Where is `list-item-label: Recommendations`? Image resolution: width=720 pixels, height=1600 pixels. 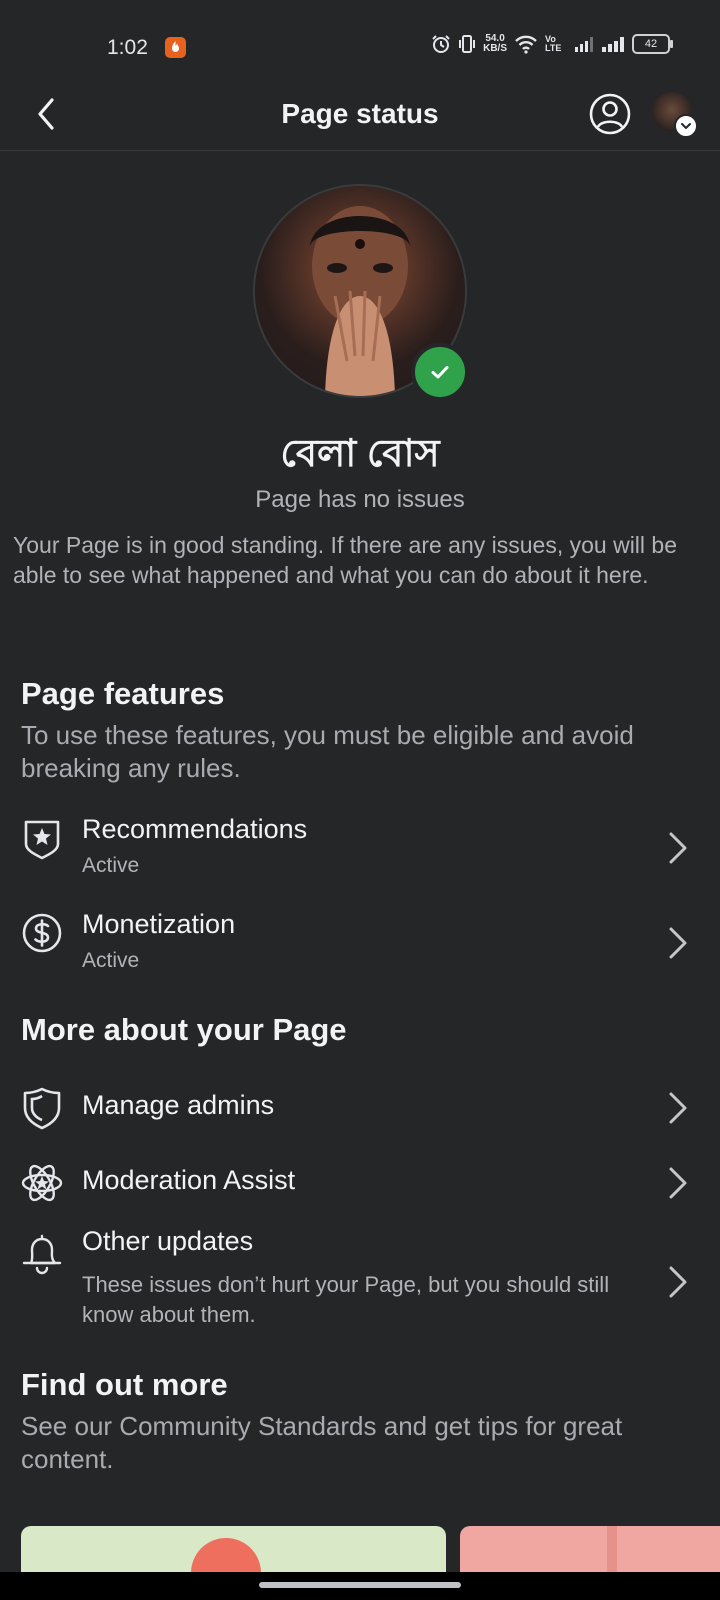
list-item-label: Recommendations is located at coordinates (195, 829).